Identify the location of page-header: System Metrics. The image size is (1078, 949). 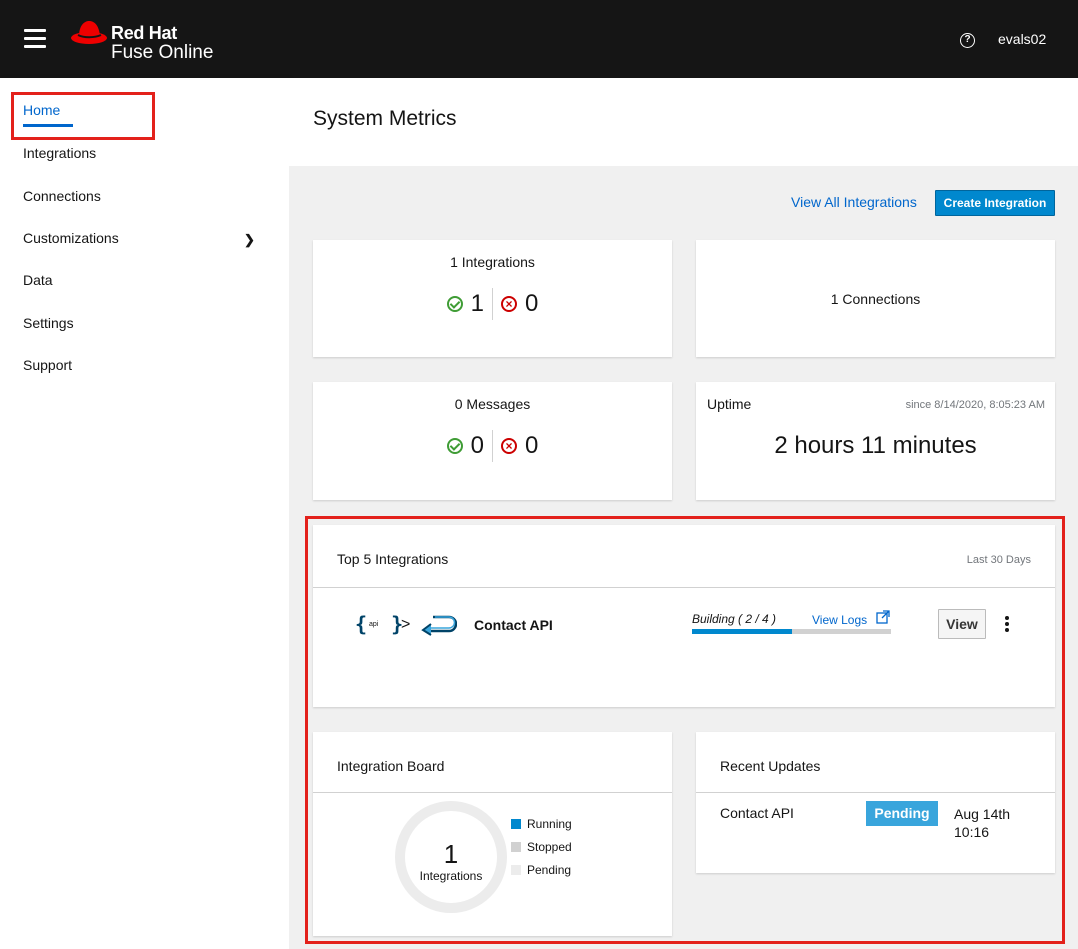
(683, 122).